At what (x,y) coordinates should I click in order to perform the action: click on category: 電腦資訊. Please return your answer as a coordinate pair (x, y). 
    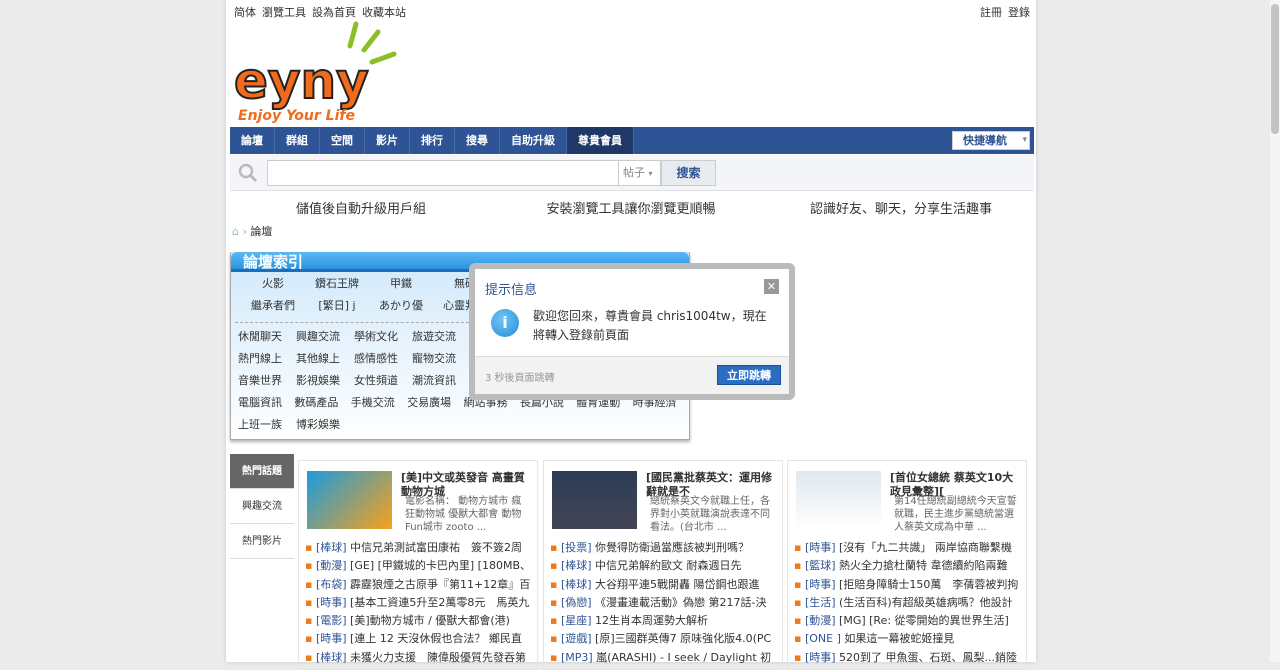
    Looking at the image, I should click on (266, 402).